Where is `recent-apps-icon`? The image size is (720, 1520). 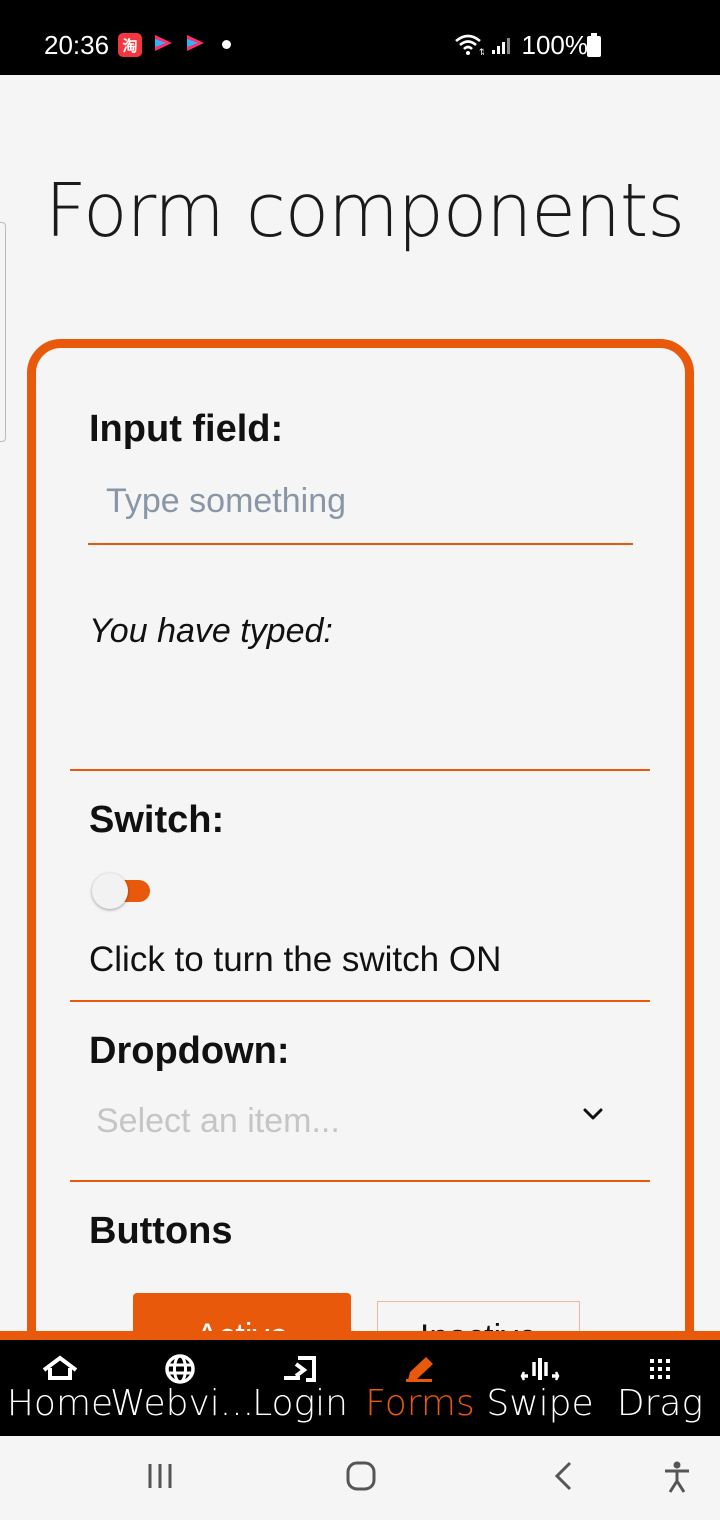
recent-apps-icon is located at coordinates (161, 1478).